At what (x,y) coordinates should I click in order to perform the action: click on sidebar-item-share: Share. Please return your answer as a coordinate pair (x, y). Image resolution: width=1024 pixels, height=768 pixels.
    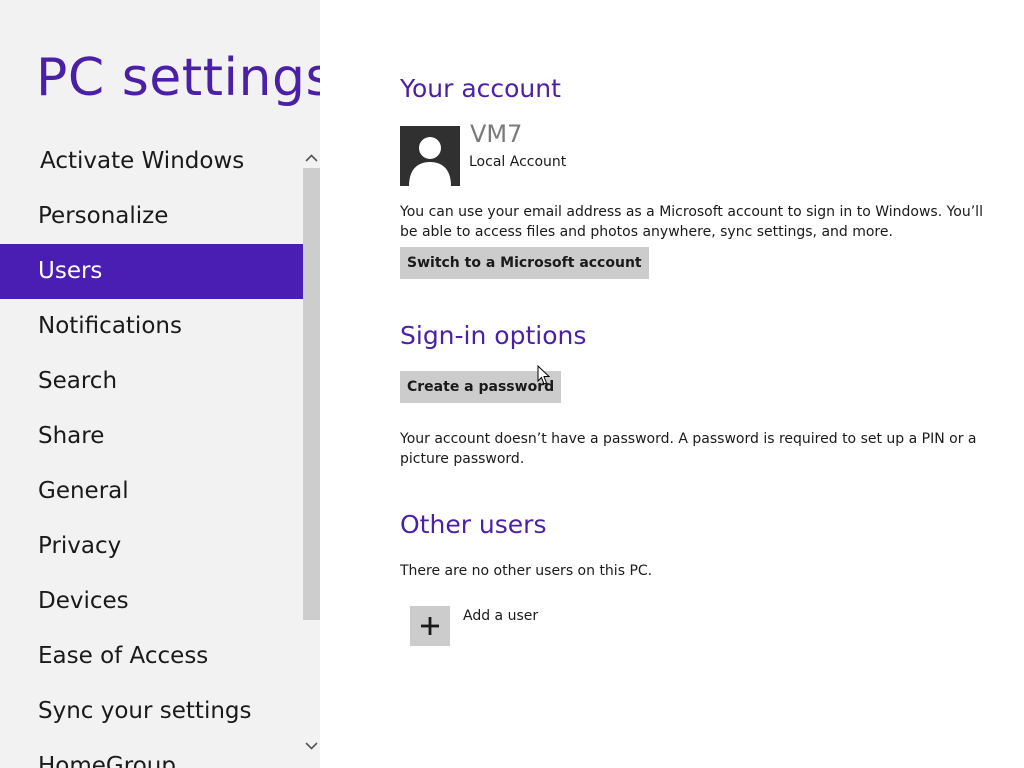
    Looking at the image, I should click on (152, 436).